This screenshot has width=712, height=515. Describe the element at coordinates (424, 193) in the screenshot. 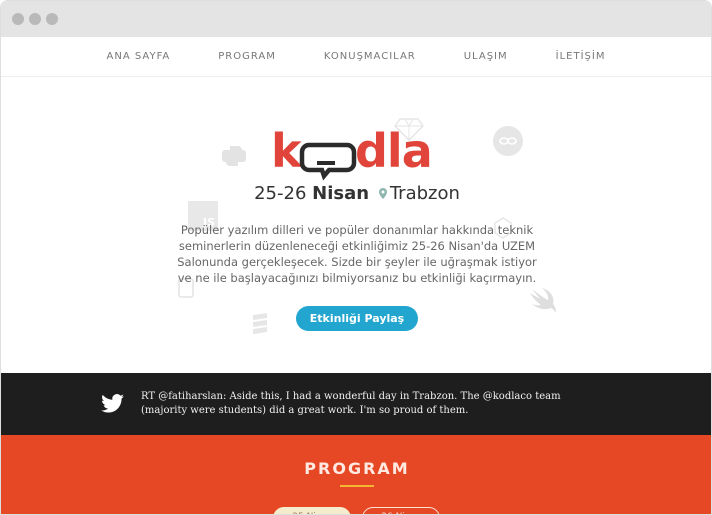

I see `event-city: Trabzon` at that location.